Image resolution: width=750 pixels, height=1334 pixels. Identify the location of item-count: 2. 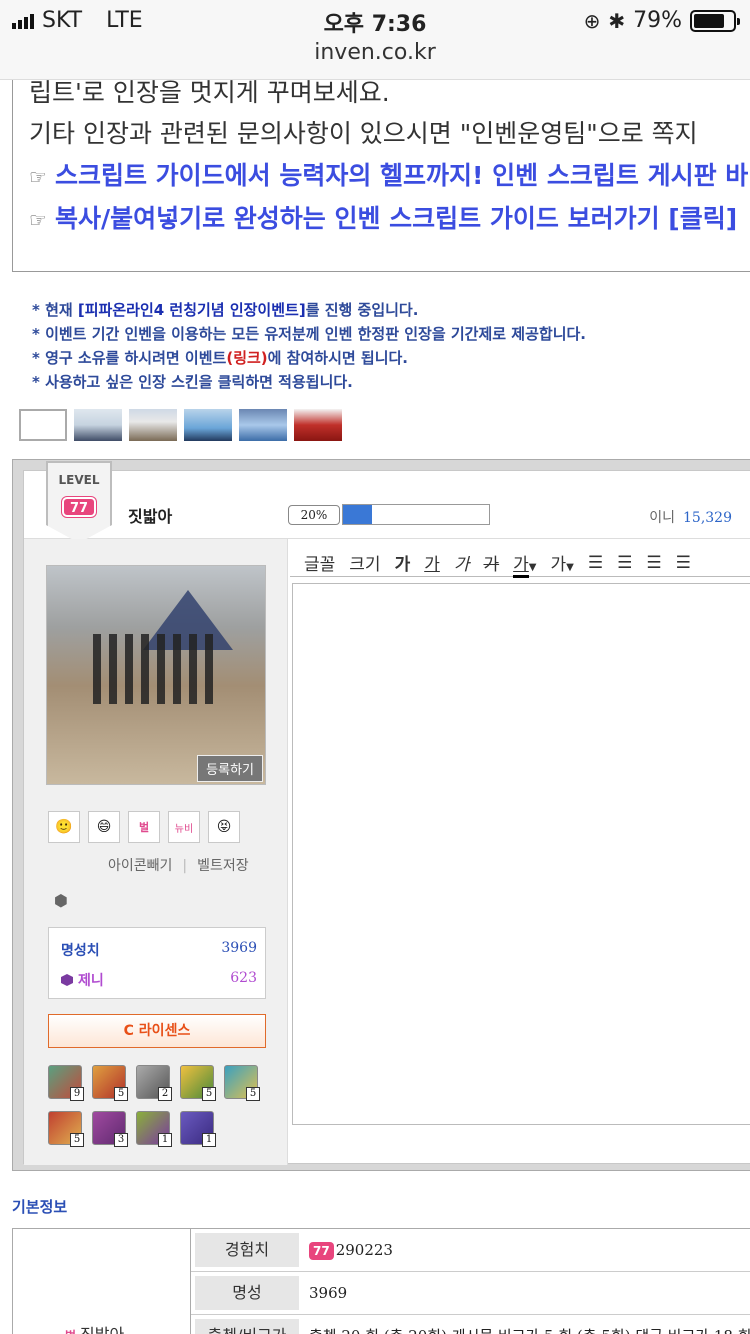
(165, 1094).